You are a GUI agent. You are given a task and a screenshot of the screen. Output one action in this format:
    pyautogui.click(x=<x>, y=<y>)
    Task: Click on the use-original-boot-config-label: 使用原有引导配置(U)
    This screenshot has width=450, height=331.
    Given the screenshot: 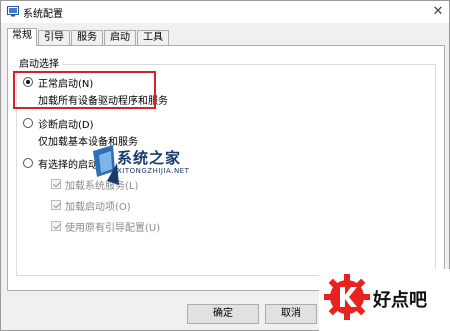 What is the action you would take?
    pyautogui.click(x=112, y=226)
    